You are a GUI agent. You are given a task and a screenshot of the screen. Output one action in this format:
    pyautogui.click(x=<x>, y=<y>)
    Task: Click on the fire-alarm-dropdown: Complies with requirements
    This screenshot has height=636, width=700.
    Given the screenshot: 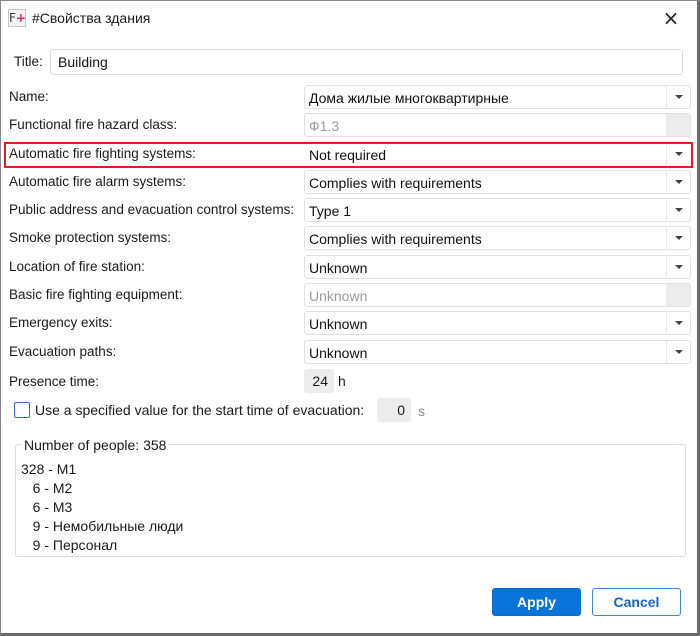 What is the action you would take?
    pyautogui.click(x=497, y=182)
    